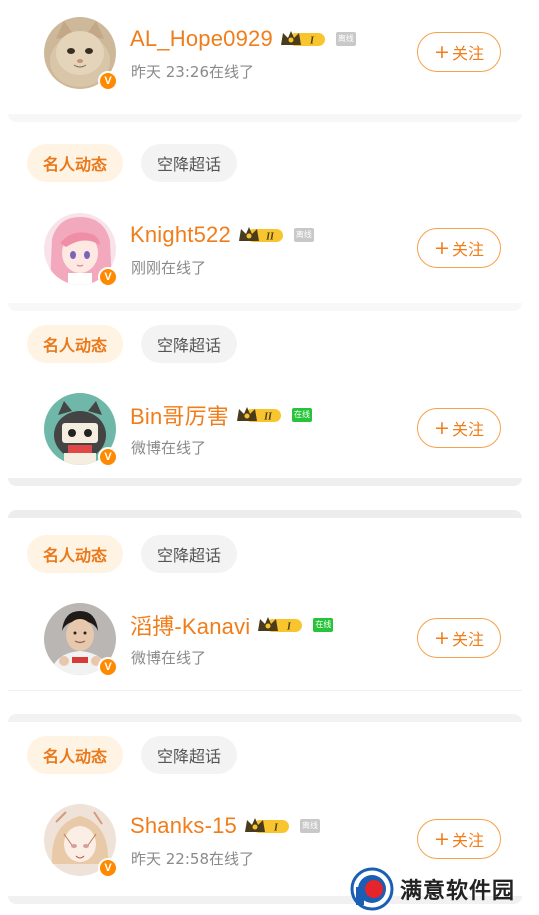 Image resolution: width=539 pixels, height=915 pixels. What do you see at coordinates (179, 415) in the screenshot?
I see `username: Bin哥厉害` at bounding box center [179, 415].